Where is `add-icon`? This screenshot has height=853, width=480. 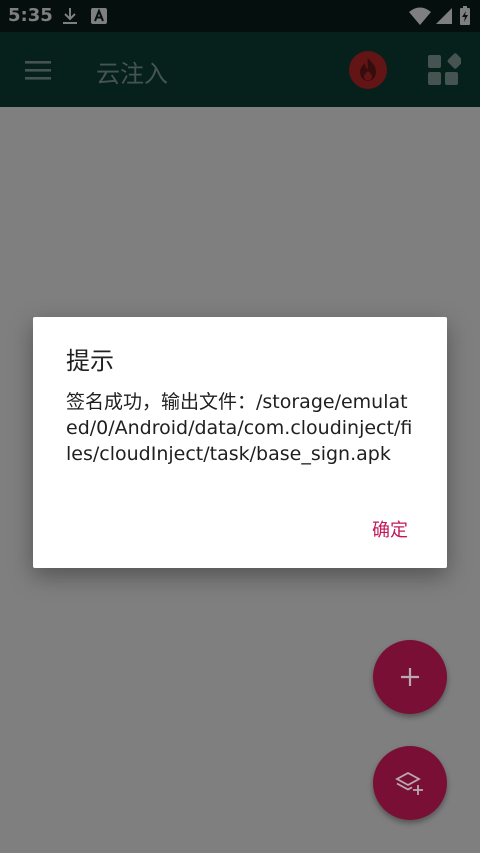
add-icon is located at coordinates (410, 677).